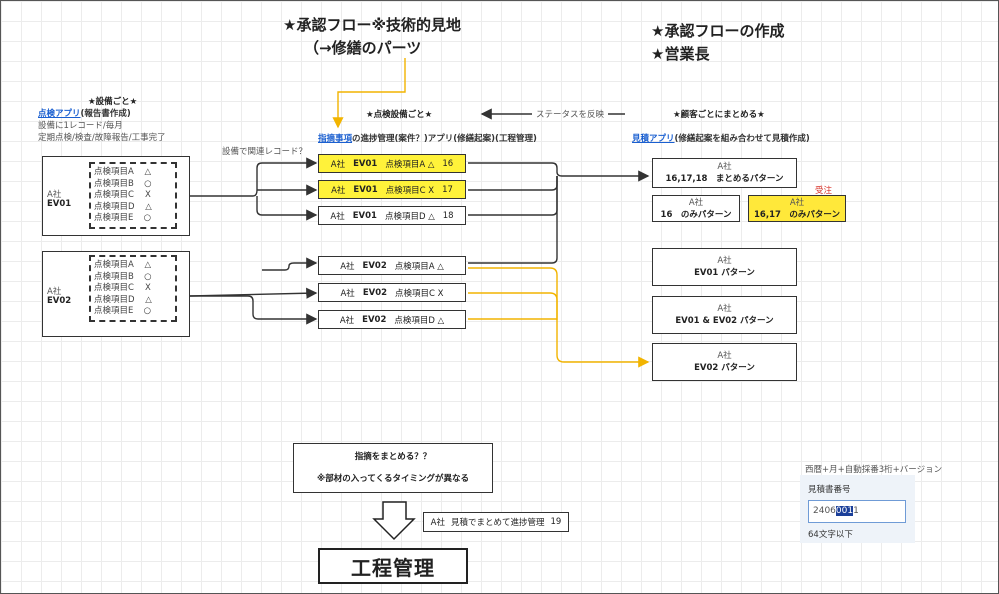  I want to click on per-equipment-title: ★設備ごと★, so click(113, 102).